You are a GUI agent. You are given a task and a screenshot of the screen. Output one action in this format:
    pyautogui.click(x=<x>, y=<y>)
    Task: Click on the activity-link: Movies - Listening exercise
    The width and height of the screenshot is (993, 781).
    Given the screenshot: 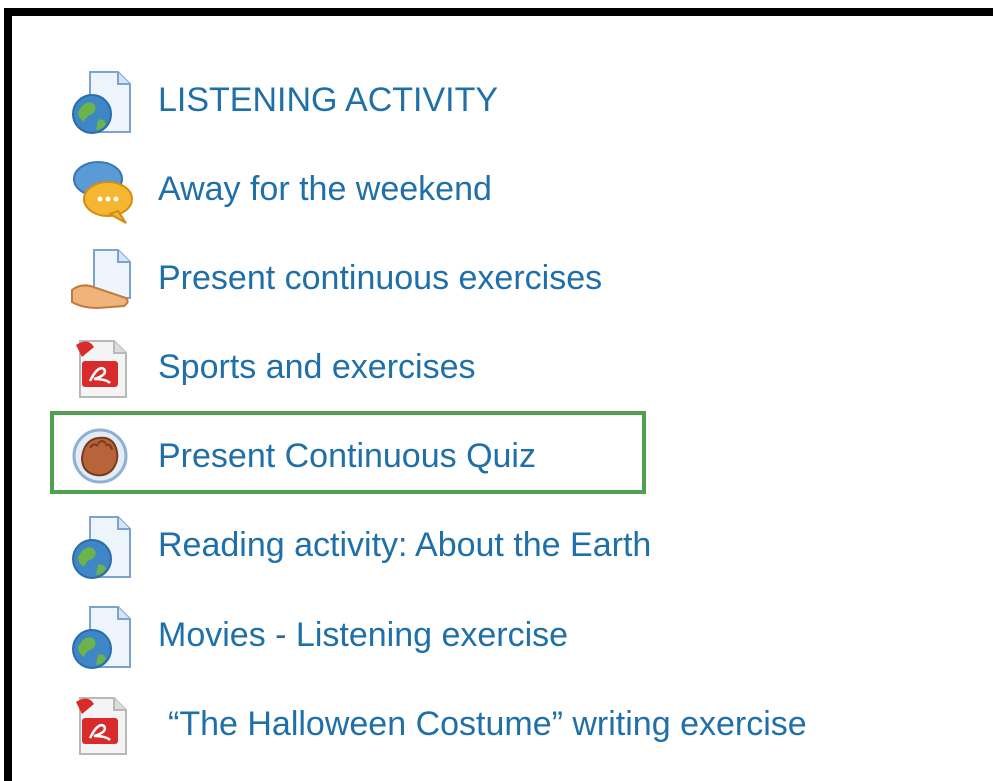 What is the action you would take?
    pyautogui.click(x=363, y=635)
    